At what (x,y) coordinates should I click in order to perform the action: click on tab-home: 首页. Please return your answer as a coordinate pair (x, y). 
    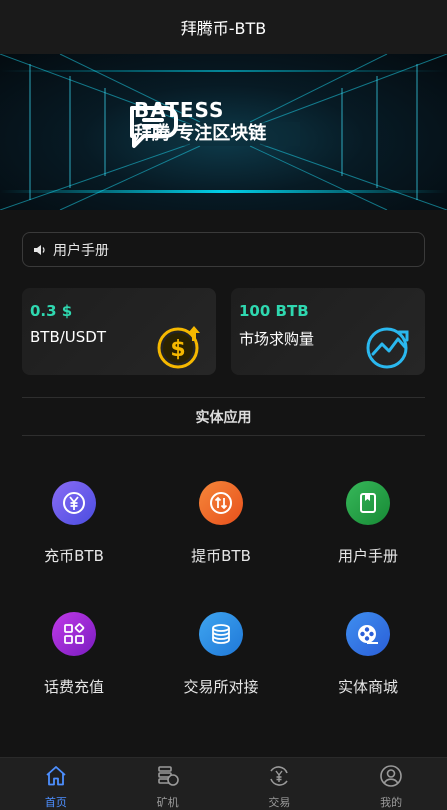
    Looking at the image, I should click on (56, 784).